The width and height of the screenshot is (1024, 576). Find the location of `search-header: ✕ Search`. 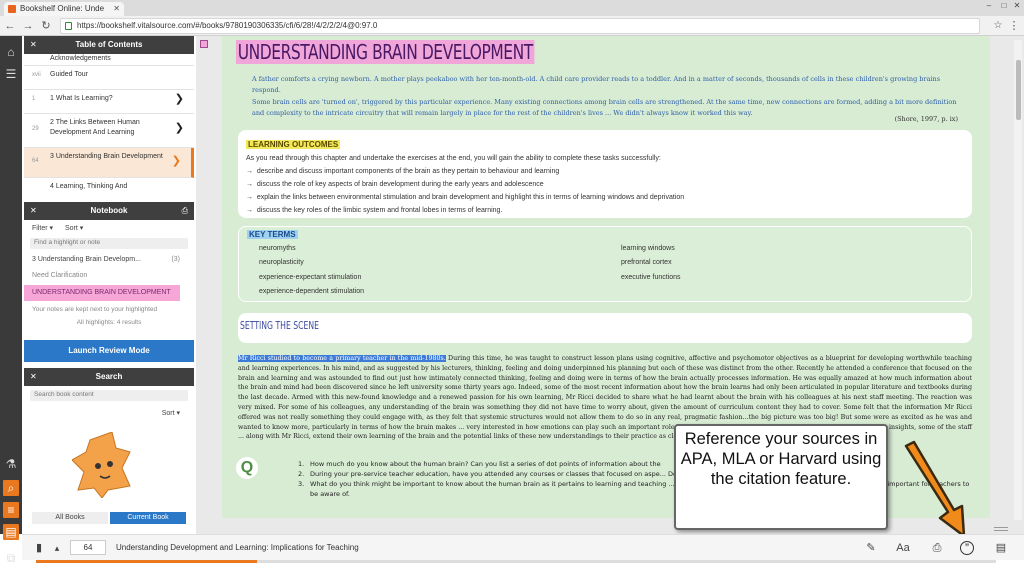

search-header: ✕ Search is located at coordinates (109, 377).